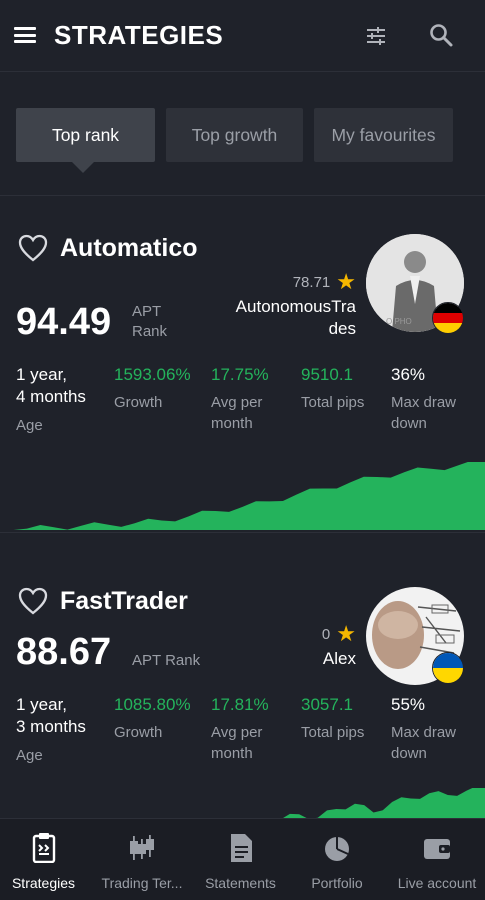 This screenshot has width=485, height=900. I want to click on total-pips-value: 3057.1, so click(327, 704).